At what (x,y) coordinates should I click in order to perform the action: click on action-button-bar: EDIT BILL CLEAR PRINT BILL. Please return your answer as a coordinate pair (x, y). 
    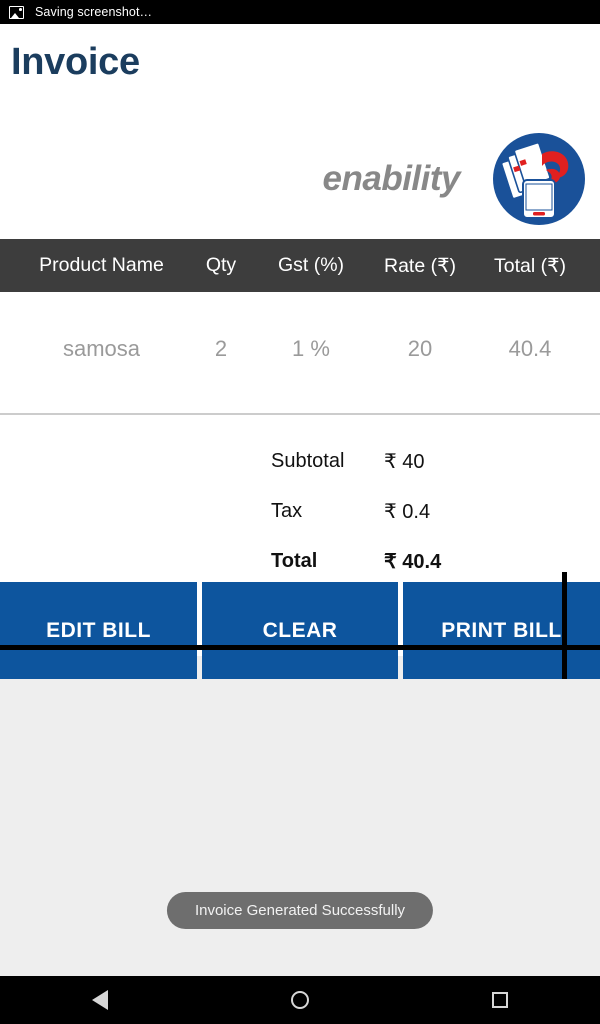
    Looking at the image, I should click on (300, 630).